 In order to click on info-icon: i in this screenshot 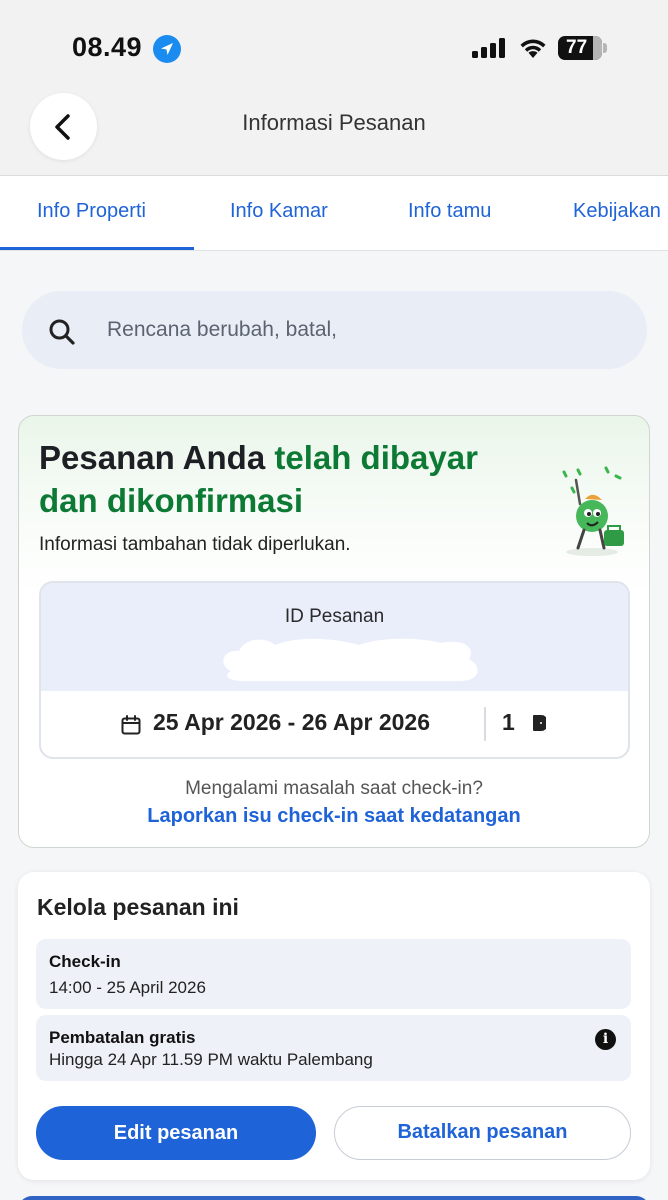, I will do `click(605, 1039)`.